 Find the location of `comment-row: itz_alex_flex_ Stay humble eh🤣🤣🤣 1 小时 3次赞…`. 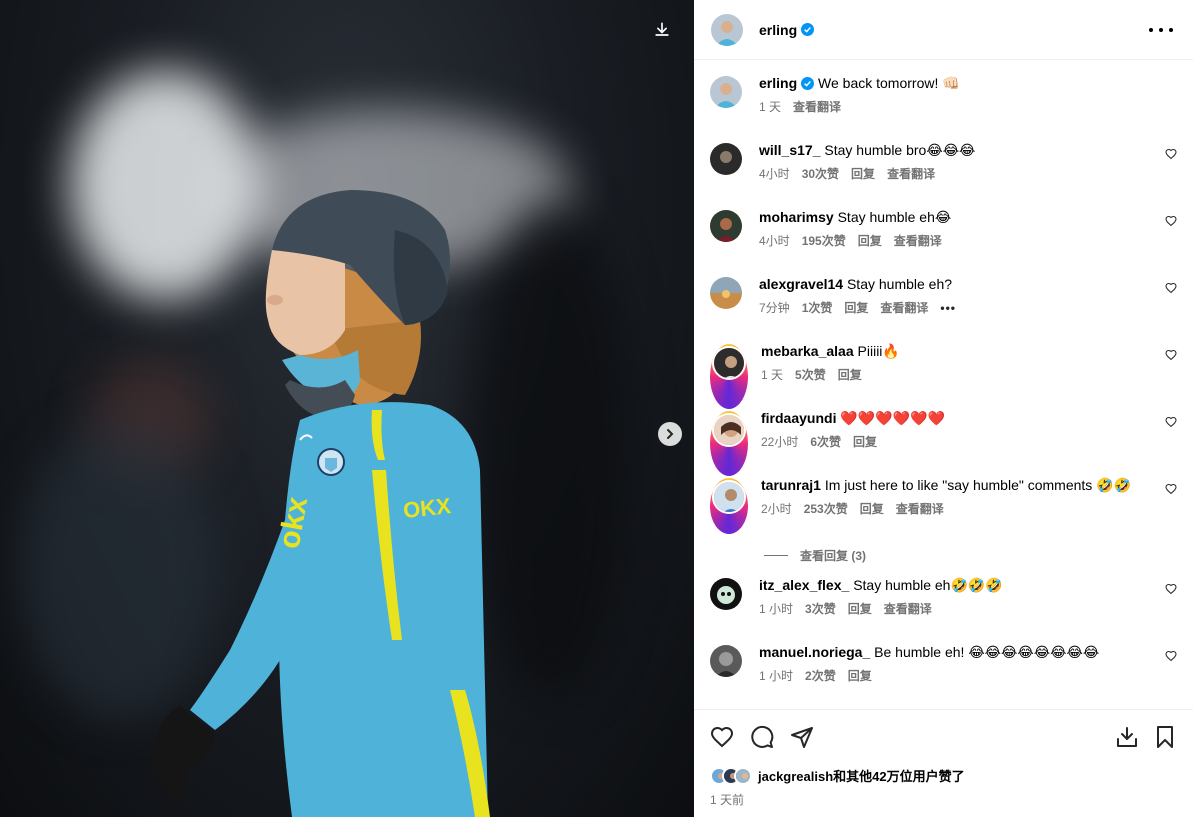

comment-row: itz_alex_flex_ Stay humble eh🤣🤣🤣 1 小时 3次赞… is located at coordinates (943, 609).